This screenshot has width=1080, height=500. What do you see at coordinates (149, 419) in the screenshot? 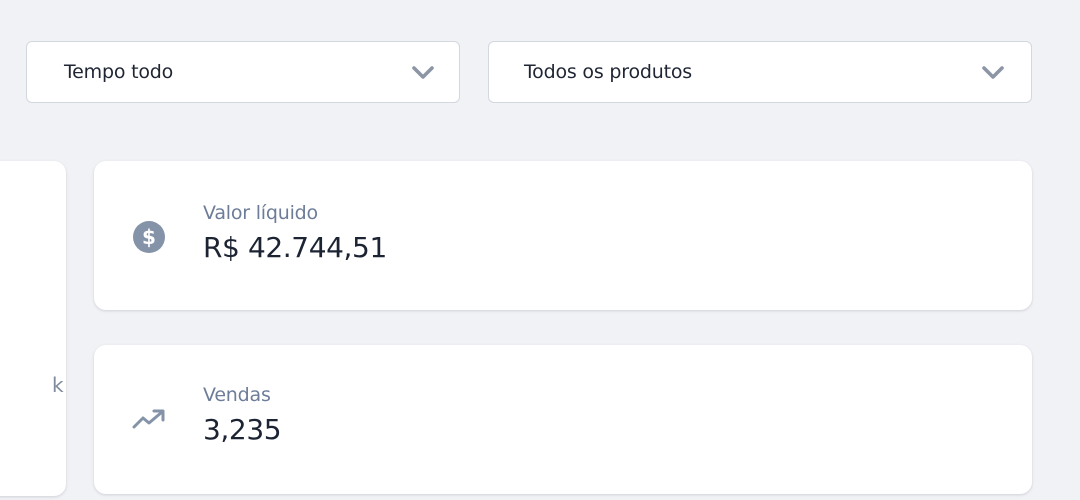
I see `trending-up-icon` at bounding box center [149, 419].